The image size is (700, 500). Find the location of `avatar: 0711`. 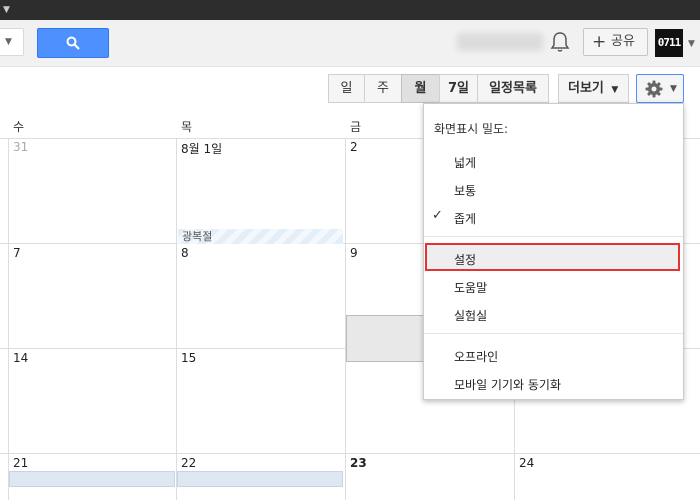

avatar: 0711 is located at coordinates (669, 43).